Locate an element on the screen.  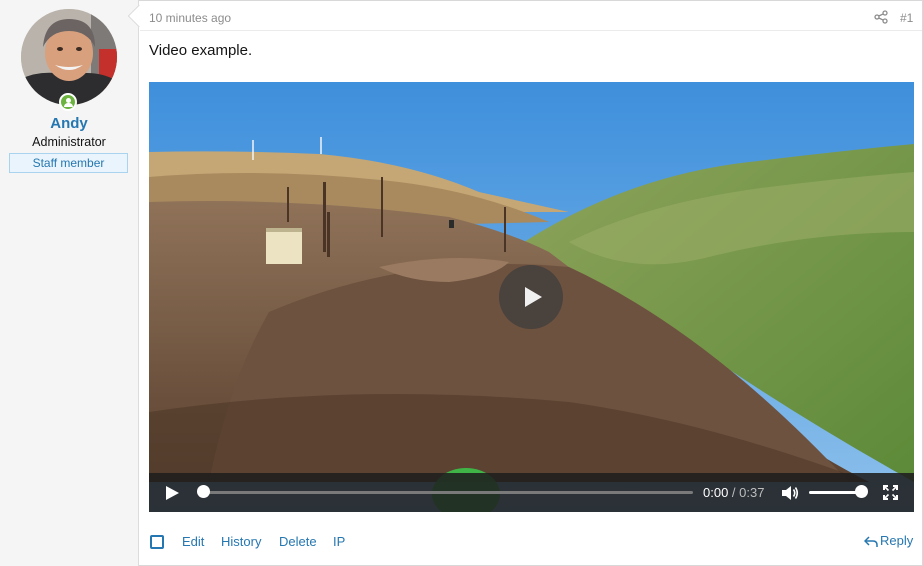
current-time: 0:00 is located at coordinates (716, 492).